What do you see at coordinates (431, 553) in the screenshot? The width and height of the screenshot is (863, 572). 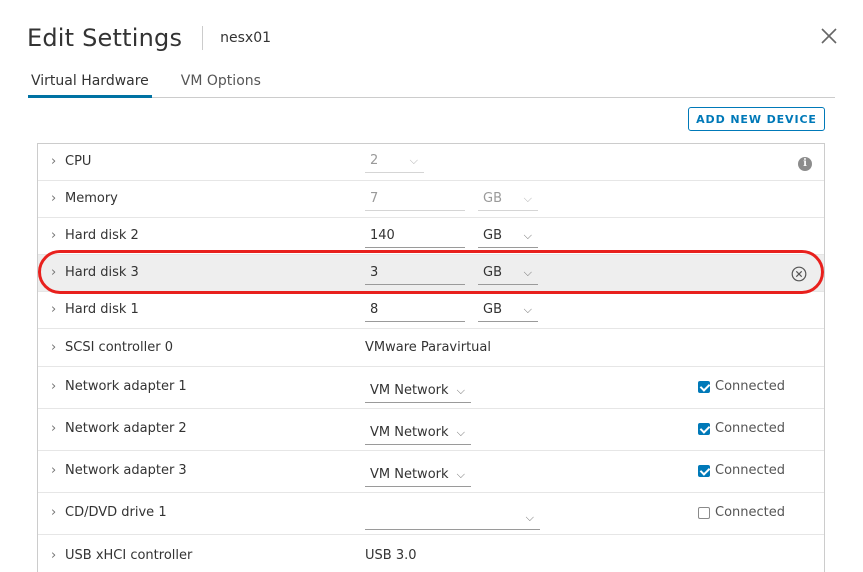 I see `list-item-usb-controller: › USB xHCI controller USB 3.0` at bounding box center [431, 553].